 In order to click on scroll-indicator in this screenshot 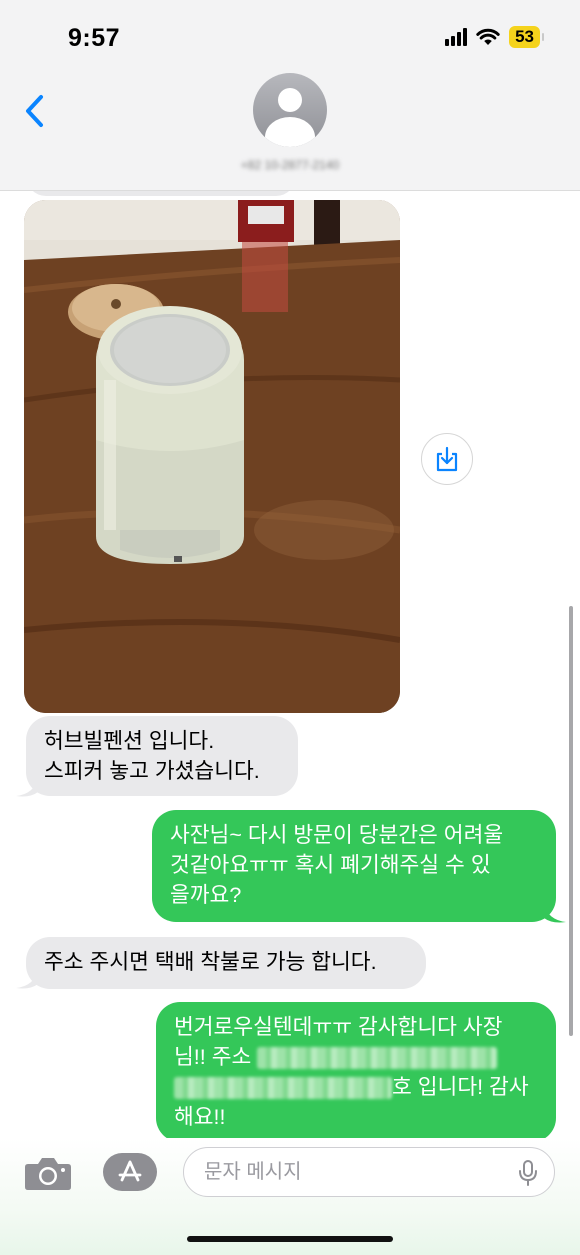, I will do `click(571, 821)`.